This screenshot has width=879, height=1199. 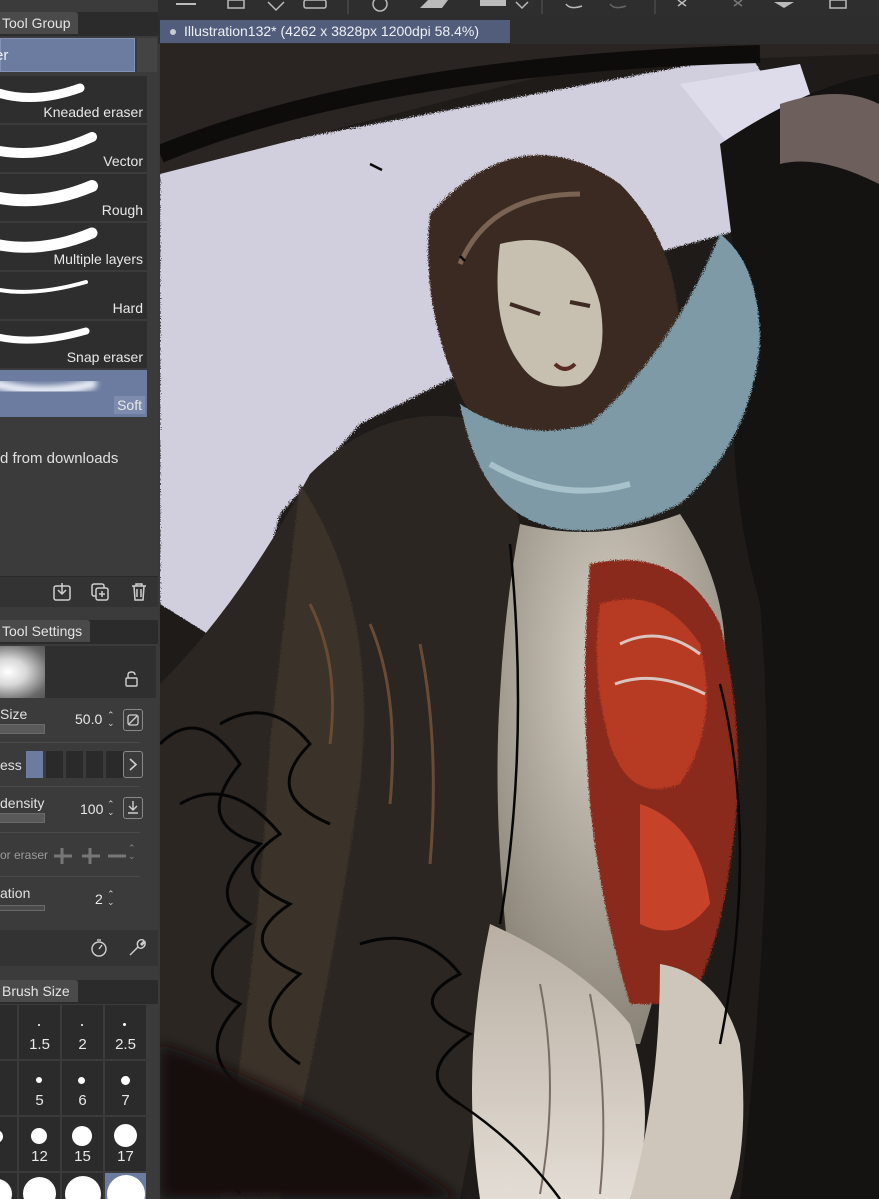 I want to click on import-icon, so click(x=62, y=592).